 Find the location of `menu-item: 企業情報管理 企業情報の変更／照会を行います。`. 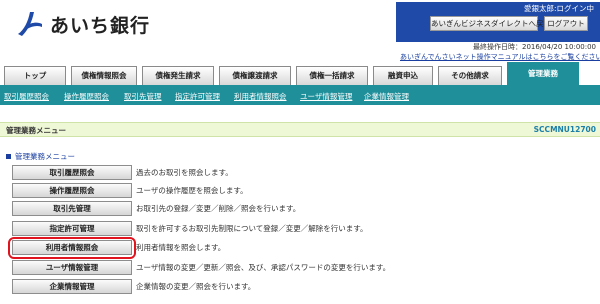

menu-item: 企業情報管理 企業情報の変更／照会を行います。 is located at coordinates (306, 287).